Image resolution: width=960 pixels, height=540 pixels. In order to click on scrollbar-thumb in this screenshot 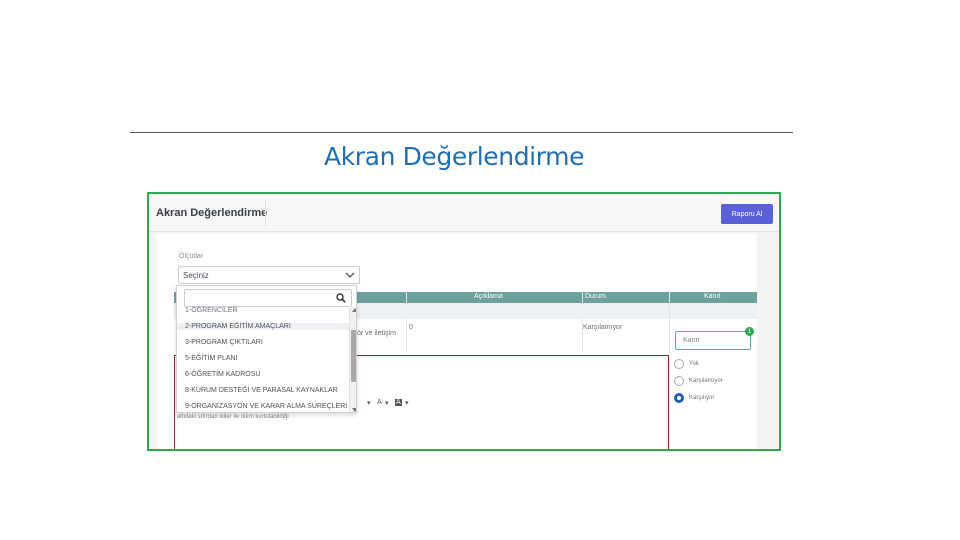, I will do `click(353, 356)`.